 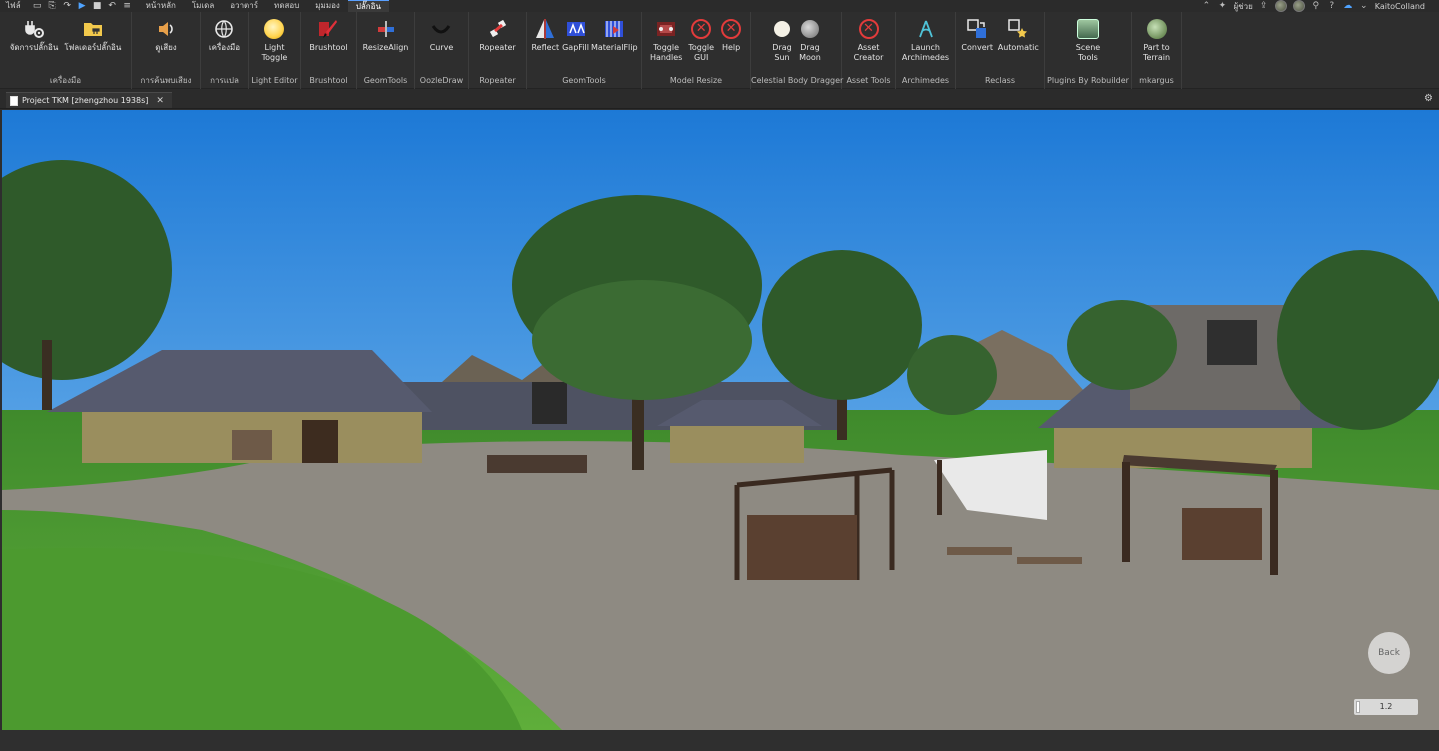 What do you see at coordinates (65, 80) in the screenshot?
I see `group-tools-label: เครื่องมือ` at bounding box center [65, 80].